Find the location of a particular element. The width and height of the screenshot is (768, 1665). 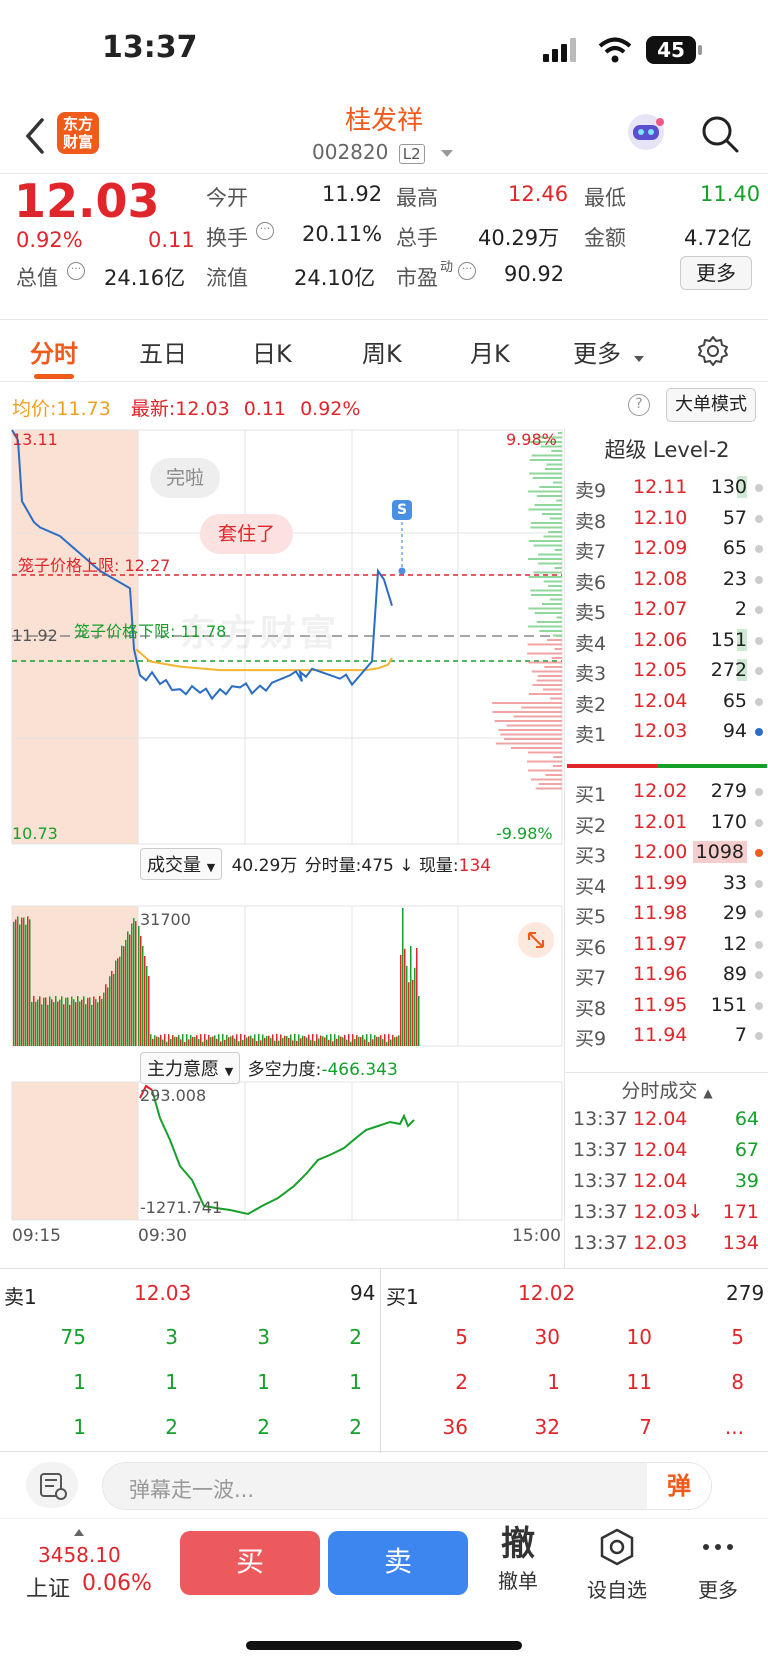

help-icon: ? is located at coordinates (639, 405).